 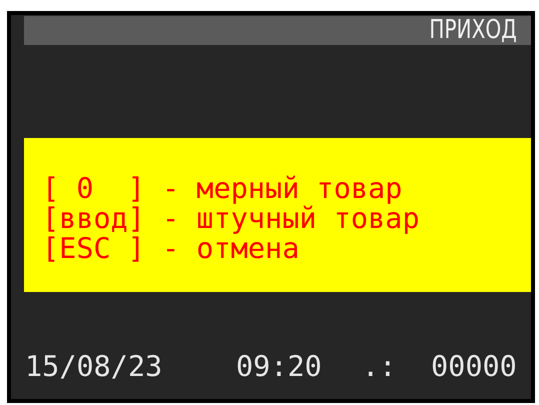 What do you see at coordinates (94, 367) in the screenshot?
I see `date-text: 15/08/23` at bounding box center [94, 367].